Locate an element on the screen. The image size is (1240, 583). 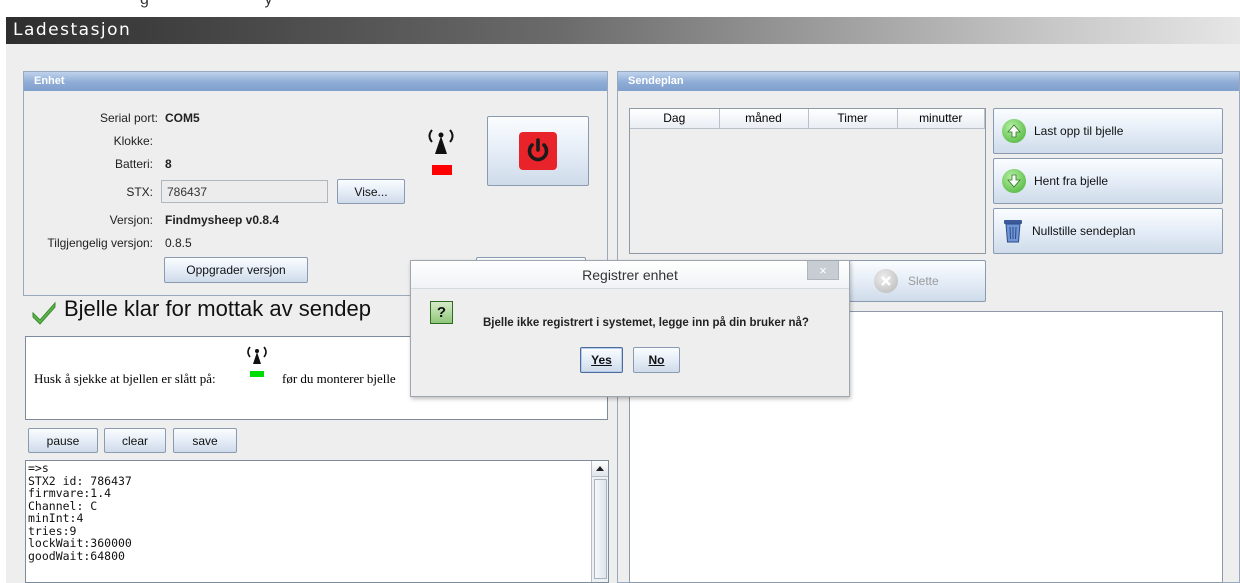
hint-text-before: Husk å sjekke at bjellen er slått på: is located at coordinates (125, 378).